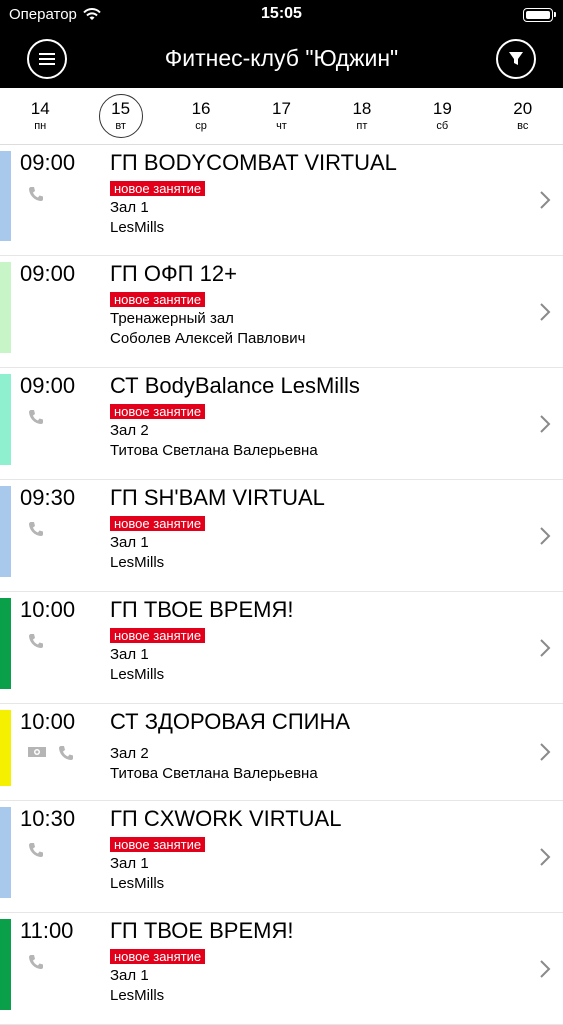 Image resolution: width=563 pixels, height=1025 pixels. What do you see at coordinates (40, 126) in the screenshot?
I see `day-weekday: пн` at bounding box center [40, 126].